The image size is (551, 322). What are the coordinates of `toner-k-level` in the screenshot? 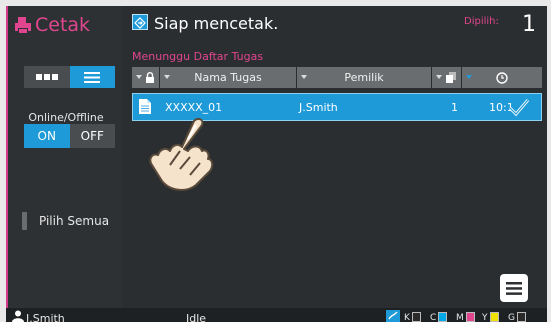 It's located at (416, 317).